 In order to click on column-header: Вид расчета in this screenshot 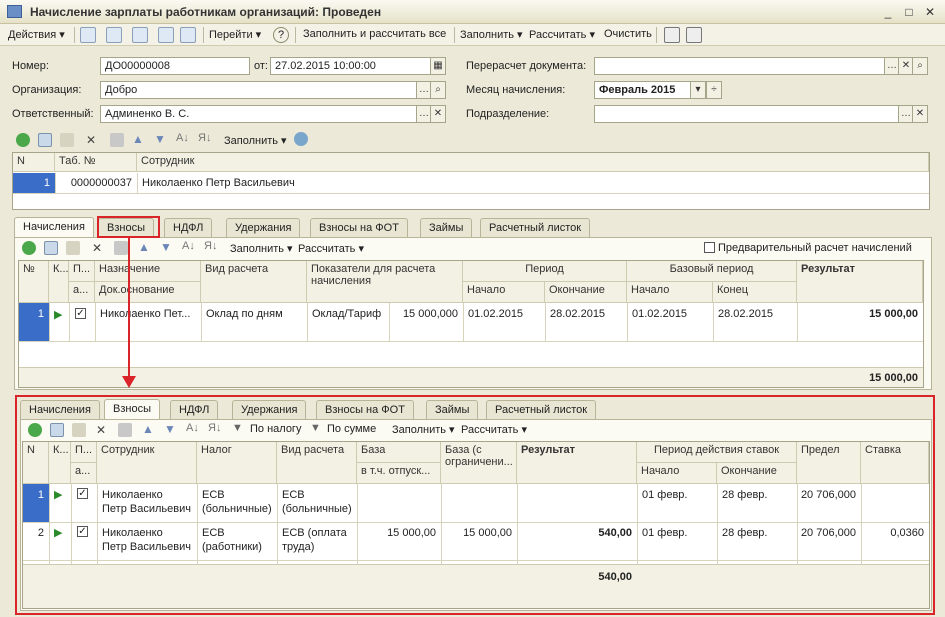, I will do `click(254, 282)`.